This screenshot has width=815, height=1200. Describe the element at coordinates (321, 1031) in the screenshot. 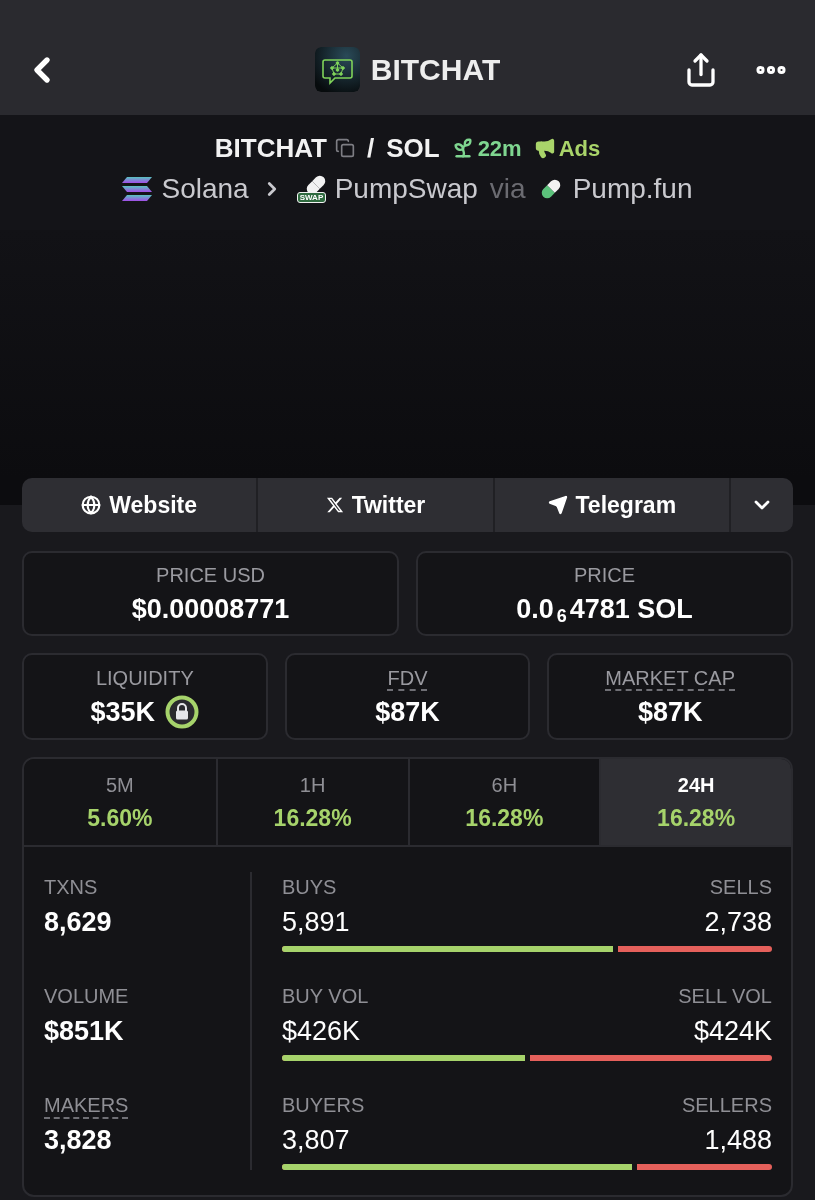

I see `split-value: $426K` at that location.